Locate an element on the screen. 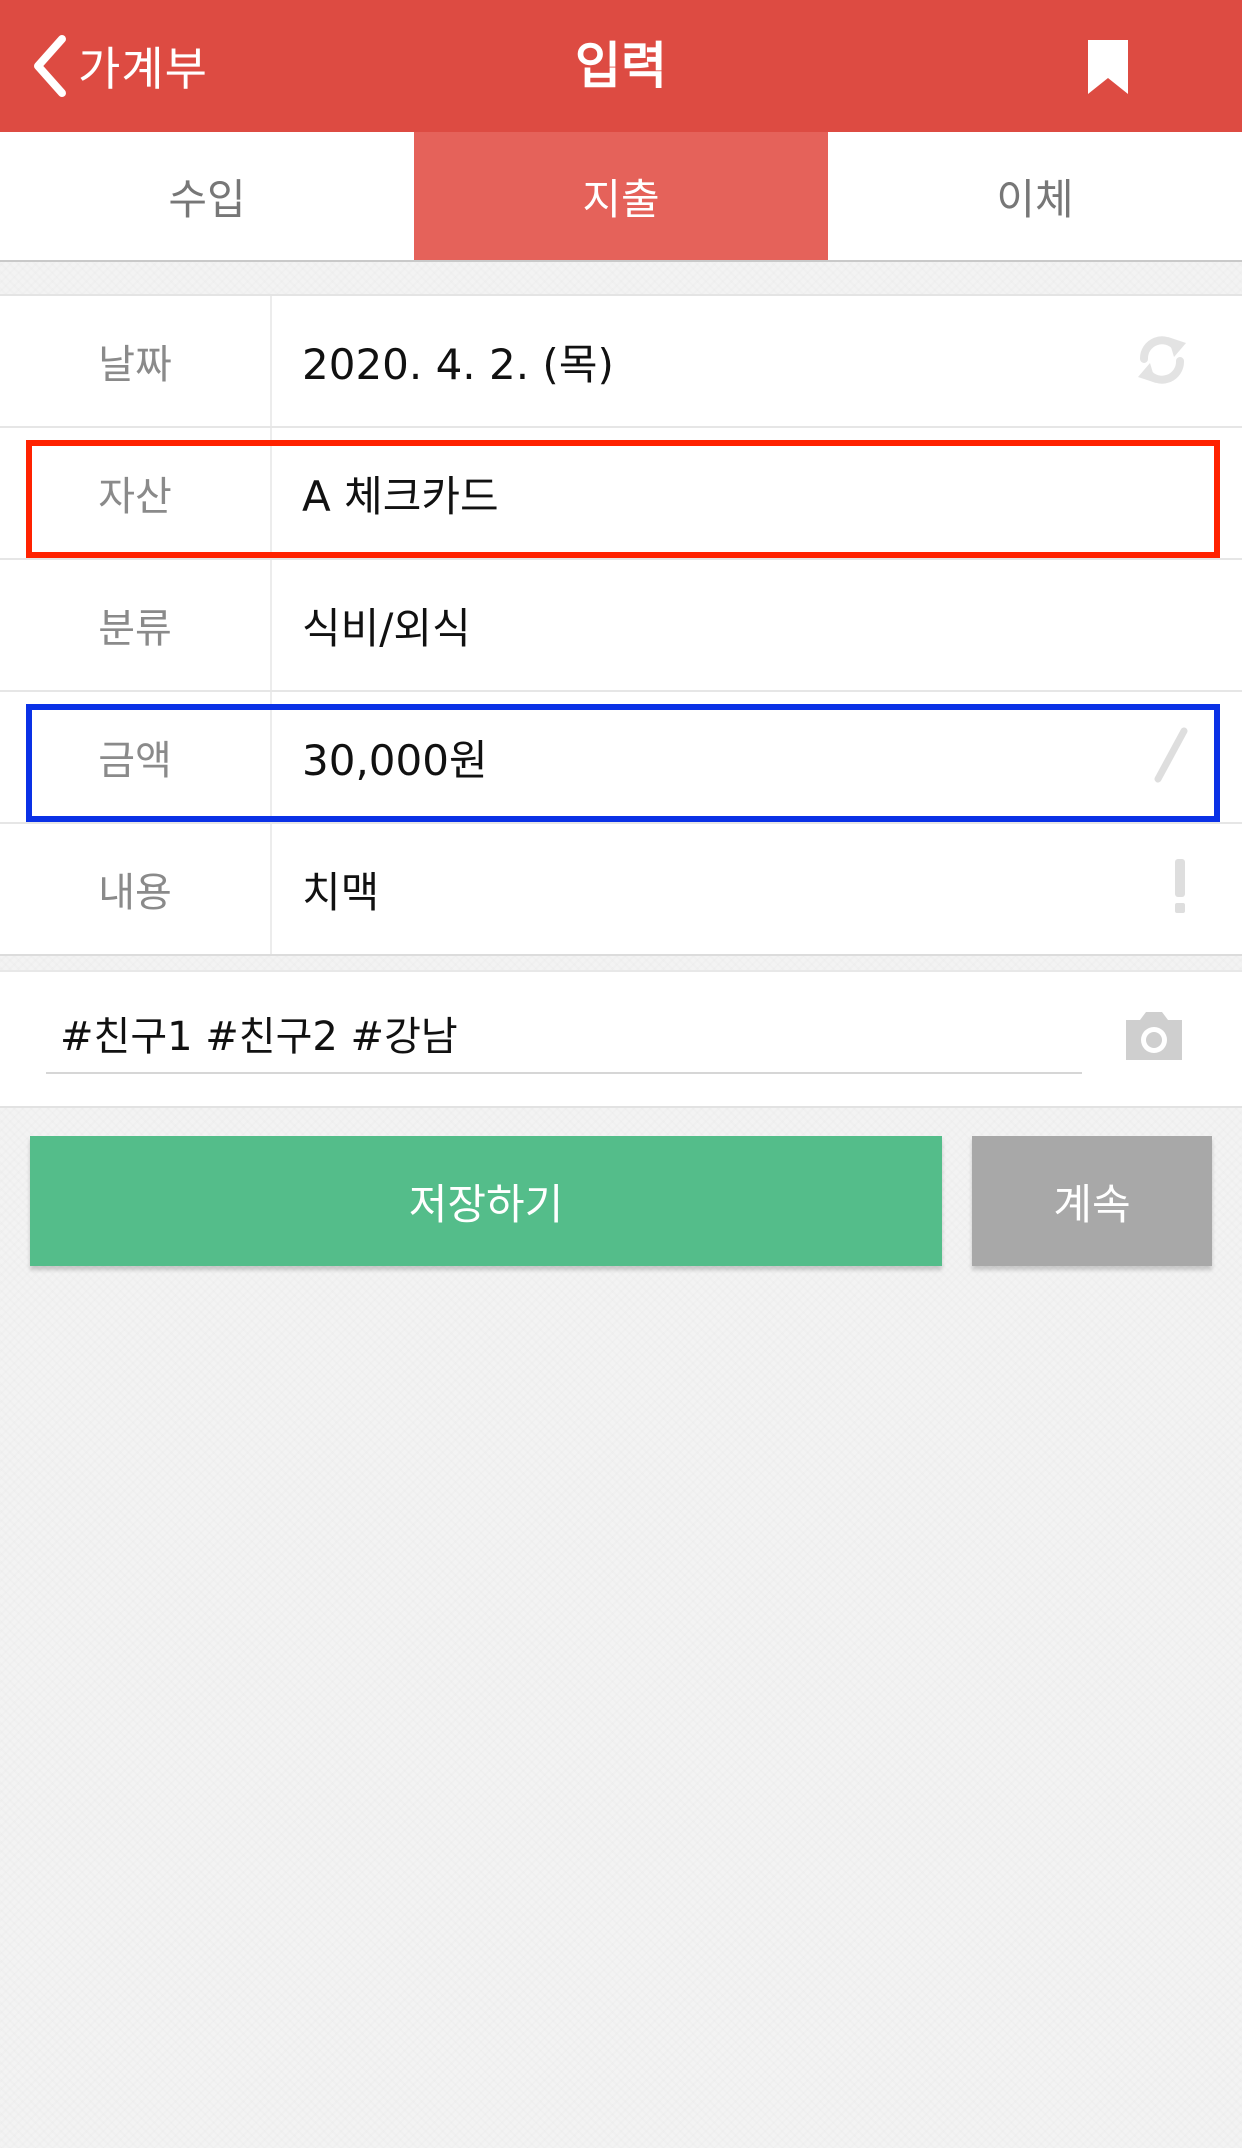 The image size is (1242, 2148). camera-icon is located at coordinates (1154, 1038).